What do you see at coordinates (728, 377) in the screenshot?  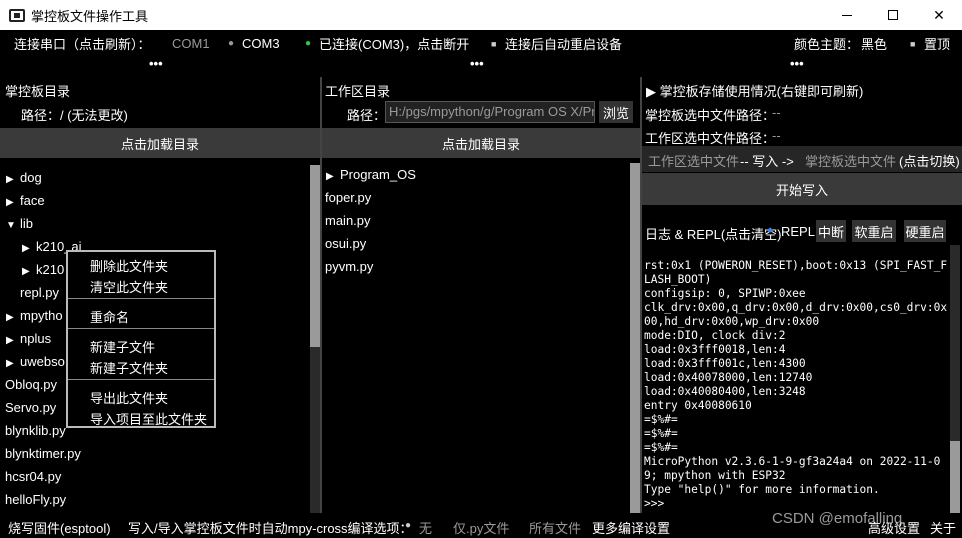 I see `log-line: load:0x40078000,len:12740` at bounding box center [728, 377].